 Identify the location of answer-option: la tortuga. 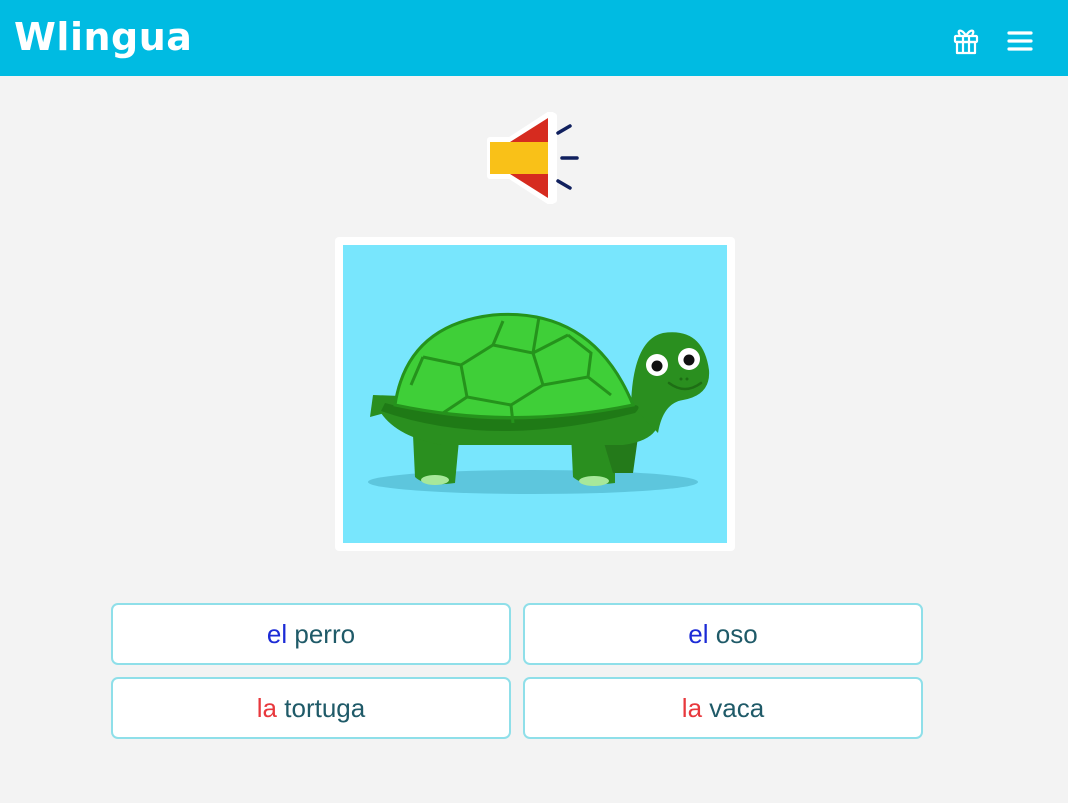
(311, 708).